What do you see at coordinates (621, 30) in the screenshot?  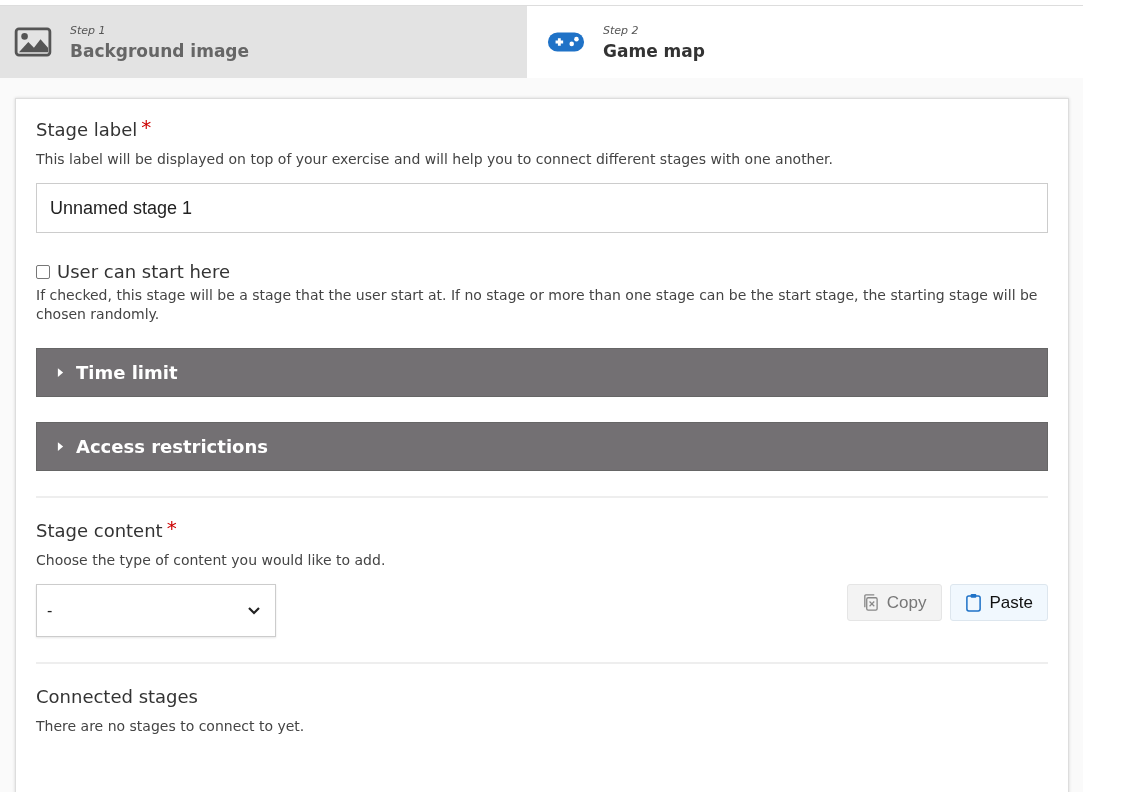 I see `step-number: Step 2` at bounding box center [621, 30].